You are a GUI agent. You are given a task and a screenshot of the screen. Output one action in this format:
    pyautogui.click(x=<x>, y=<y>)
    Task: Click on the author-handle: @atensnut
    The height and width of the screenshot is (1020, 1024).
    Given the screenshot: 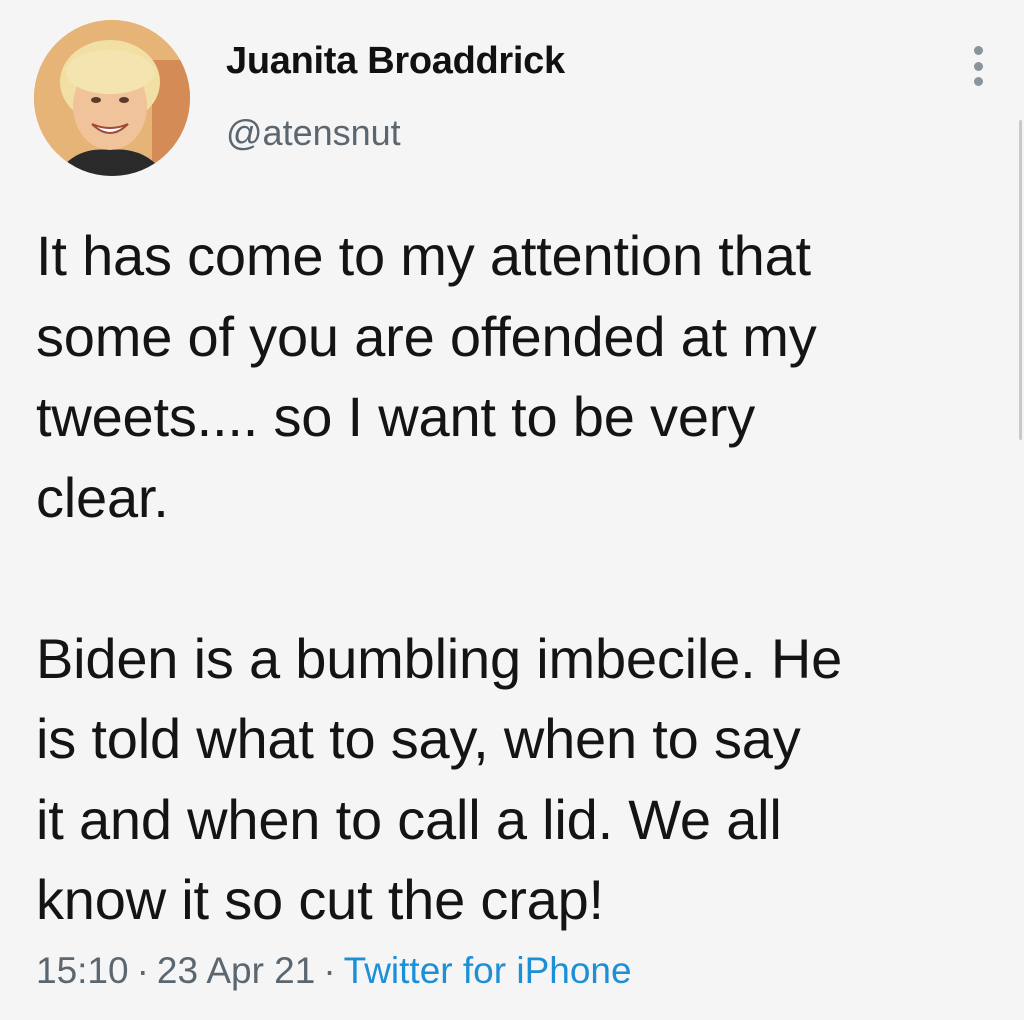 What is the action you would take?
    pyautogui.click(x=313, y=133)
    